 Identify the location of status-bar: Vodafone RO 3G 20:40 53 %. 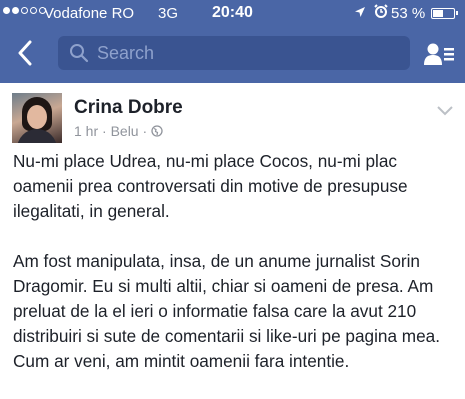
(232, 14).